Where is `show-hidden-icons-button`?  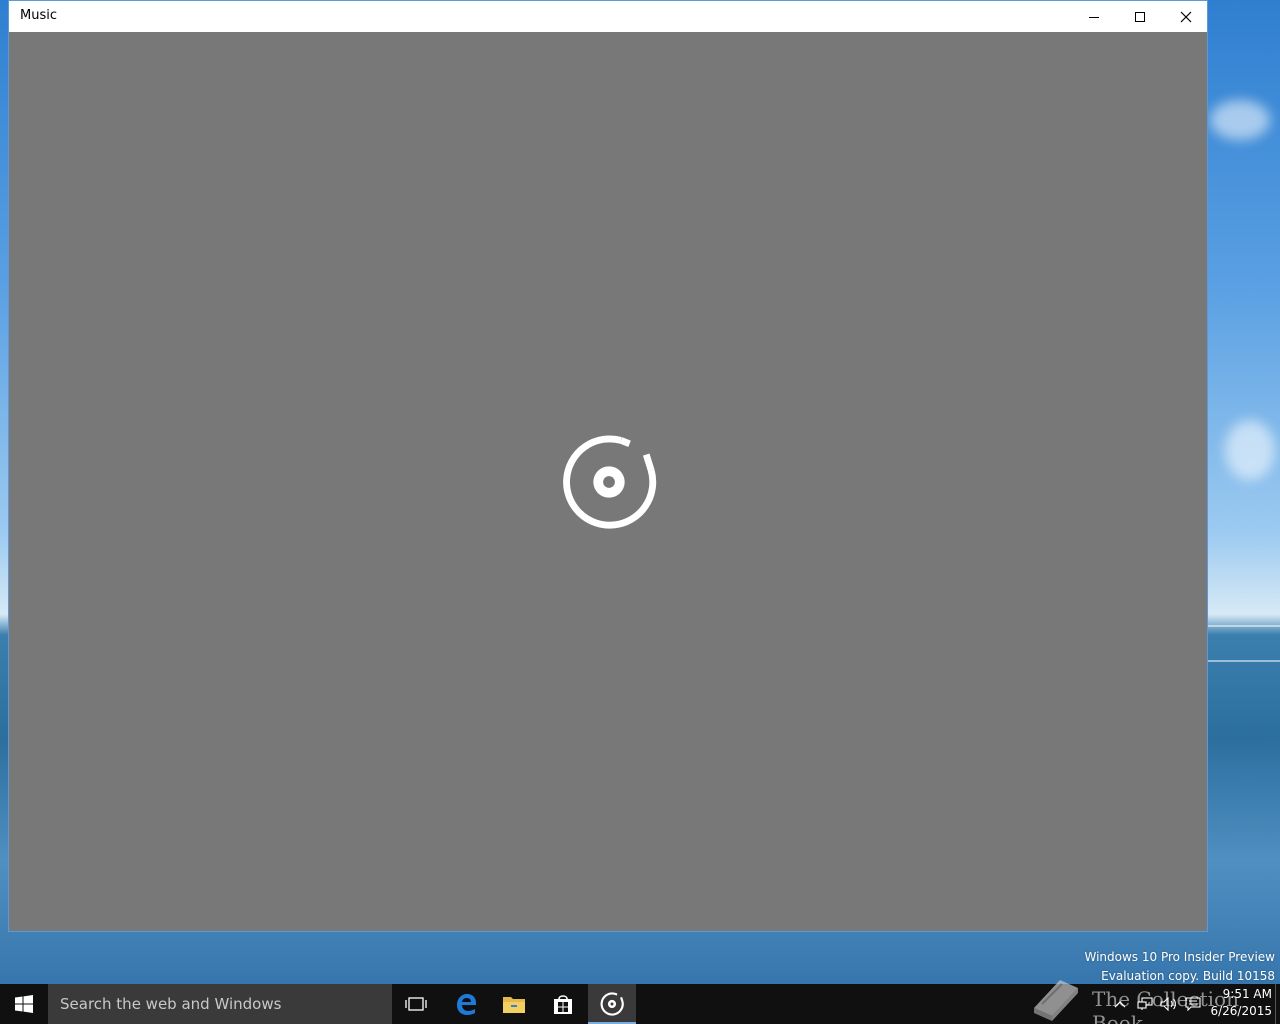 show-hidden-icons-button is located at coordinates (1120, 1004).